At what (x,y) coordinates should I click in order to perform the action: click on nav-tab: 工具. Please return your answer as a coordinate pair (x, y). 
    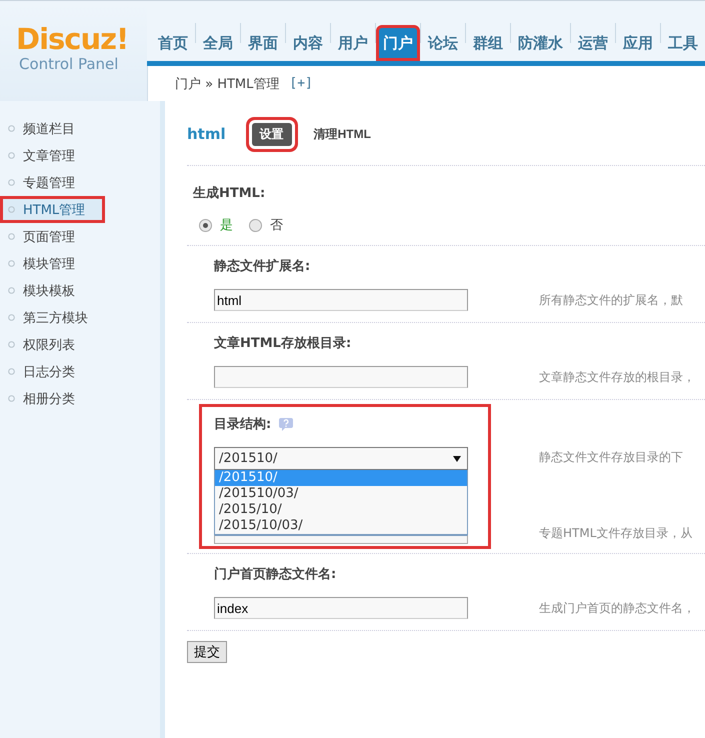
    Looking at the image, I should click on (683, 43).